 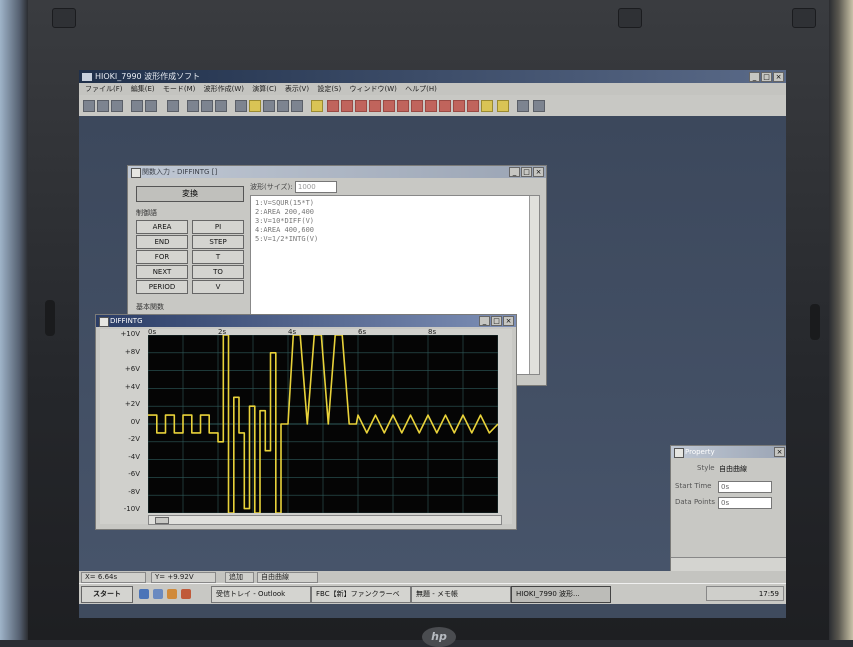 What do you see at coordinates (297, 106) in the screenshot?
I see `zoom-icon` at bounding box center [297, 106].